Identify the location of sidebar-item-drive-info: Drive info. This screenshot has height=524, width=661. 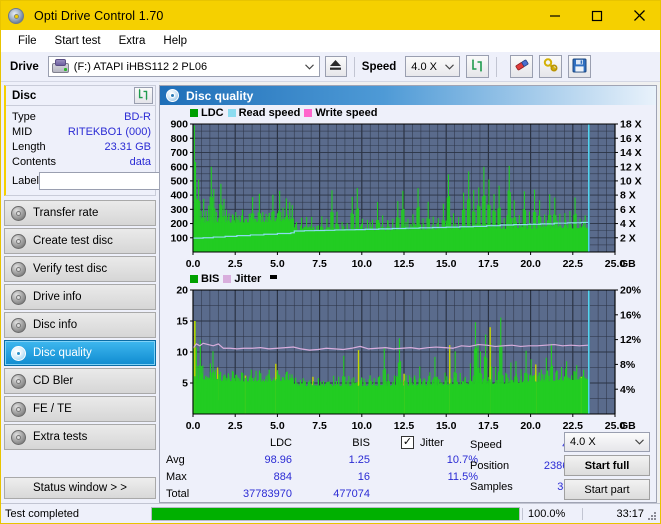
(80, 297).